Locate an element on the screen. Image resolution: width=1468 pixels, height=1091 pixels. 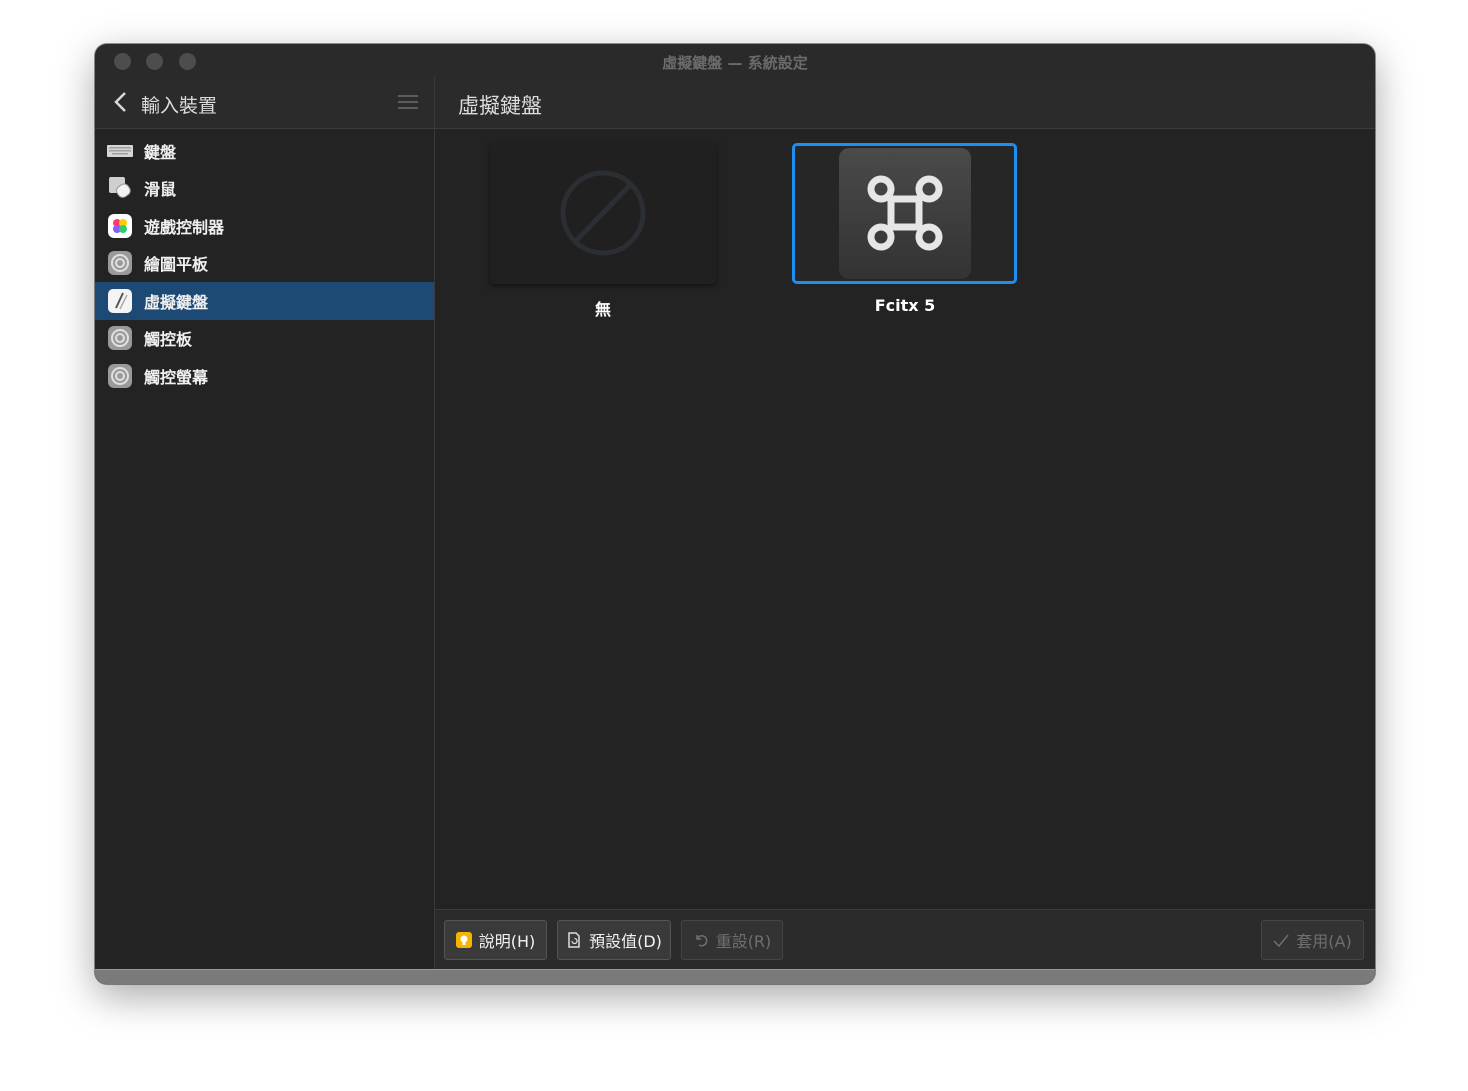
option-label: Fcitx 5 is located at coordinates (905, 305).